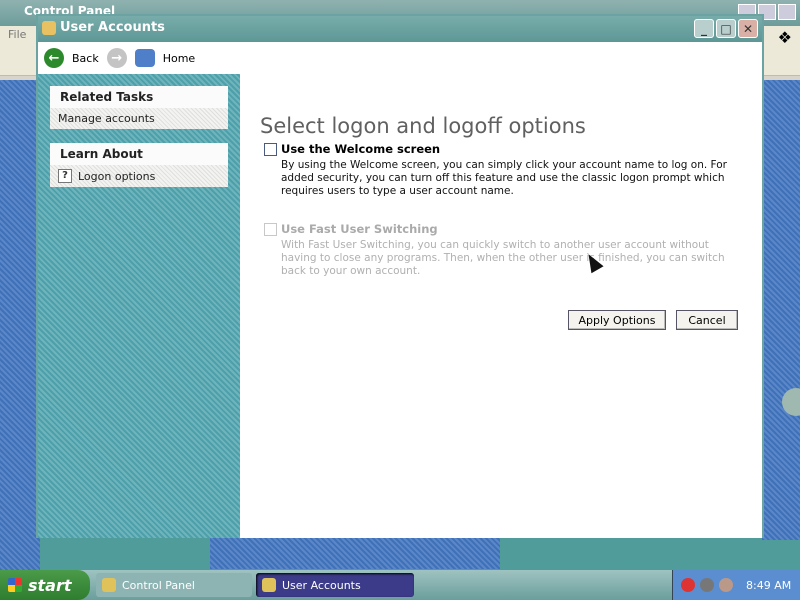  What do you see at coordinates (116, 58) in the screenshot?
I see `forward-arrow-icon: →` at bounding box center [116, 58].